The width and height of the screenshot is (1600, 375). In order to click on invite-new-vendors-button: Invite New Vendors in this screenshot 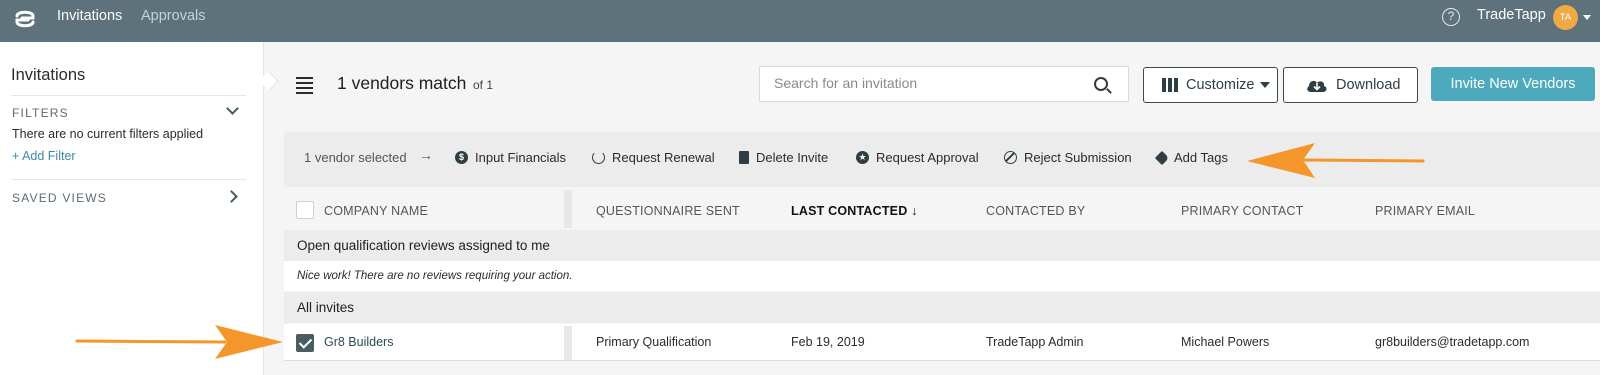, I will do `click(1513, 84)`.